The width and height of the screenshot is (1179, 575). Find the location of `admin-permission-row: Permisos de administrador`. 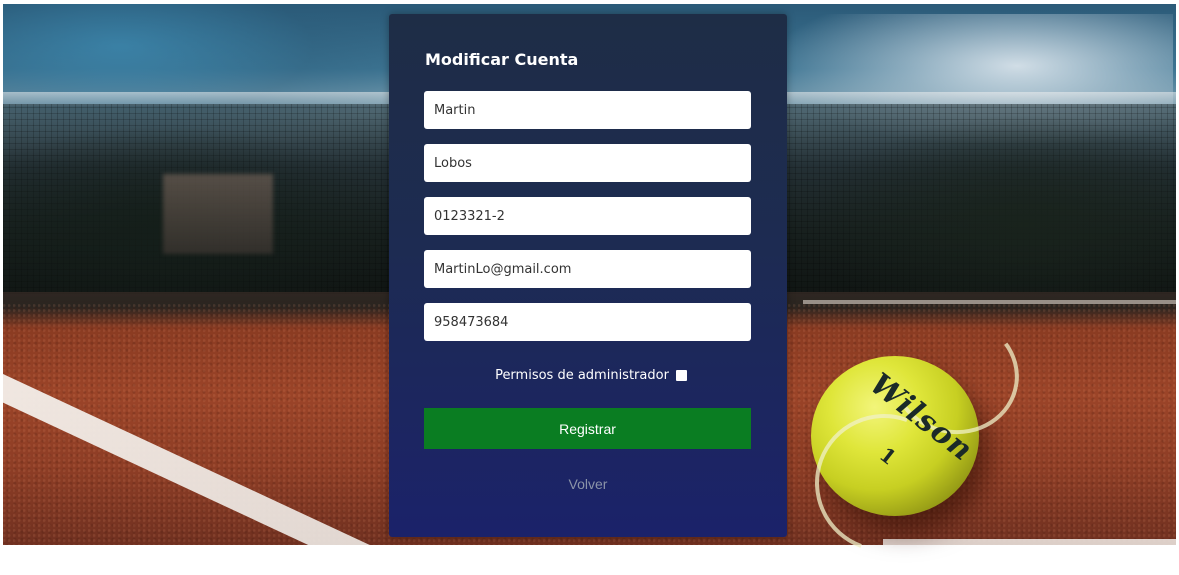

admin-permission-row: Permisos de administrador is located at coordinates (588, 375).